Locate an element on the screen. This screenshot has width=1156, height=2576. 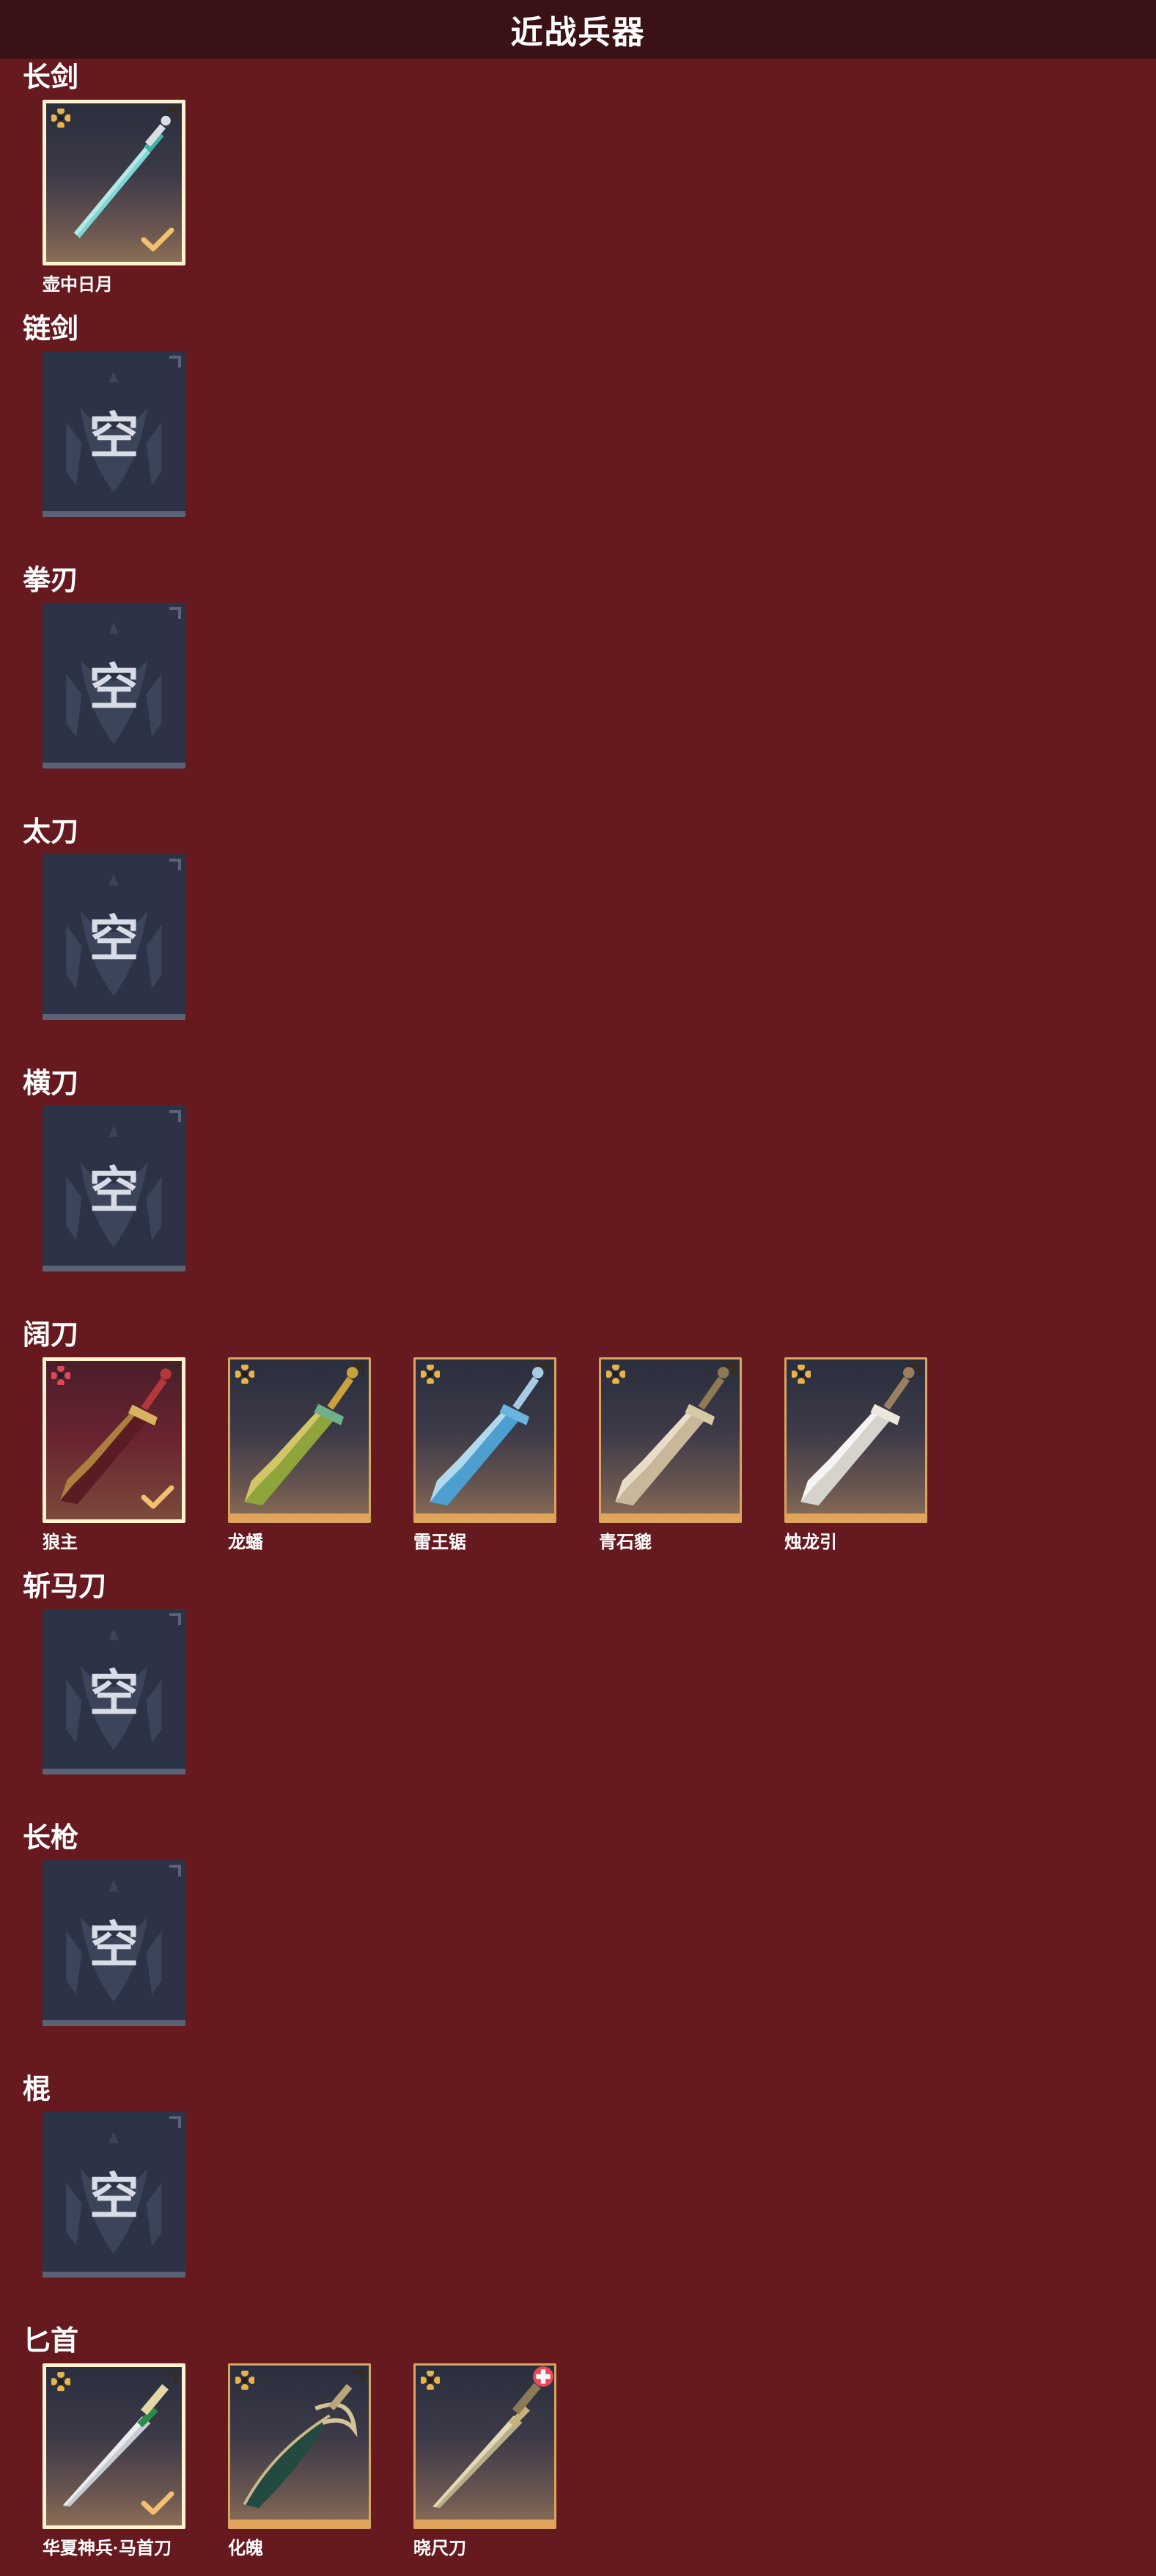
weapon-category-section: 太刀空 is located at coordinates (578, 939).